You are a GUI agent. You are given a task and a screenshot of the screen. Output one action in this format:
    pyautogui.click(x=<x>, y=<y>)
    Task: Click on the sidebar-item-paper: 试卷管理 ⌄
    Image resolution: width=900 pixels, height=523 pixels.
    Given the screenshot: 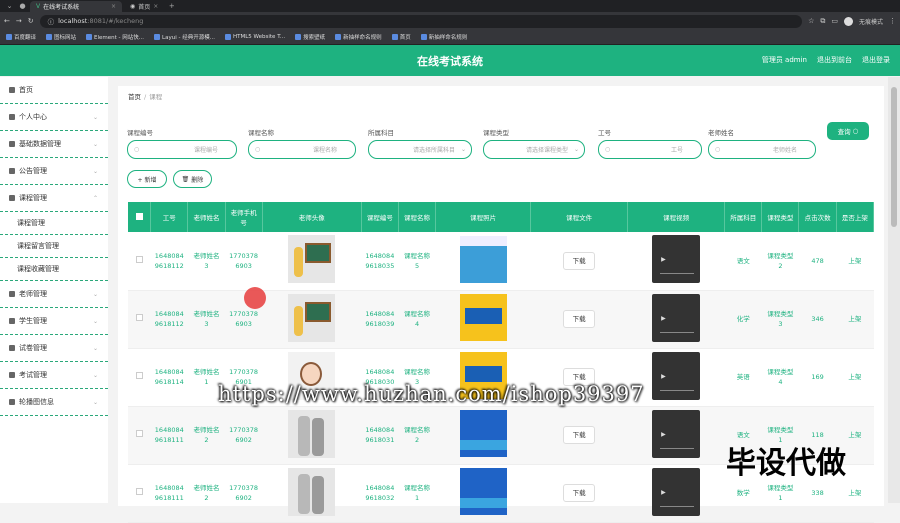 What is the action you would take?
    pyautogui.click(x=54, y=348)
    